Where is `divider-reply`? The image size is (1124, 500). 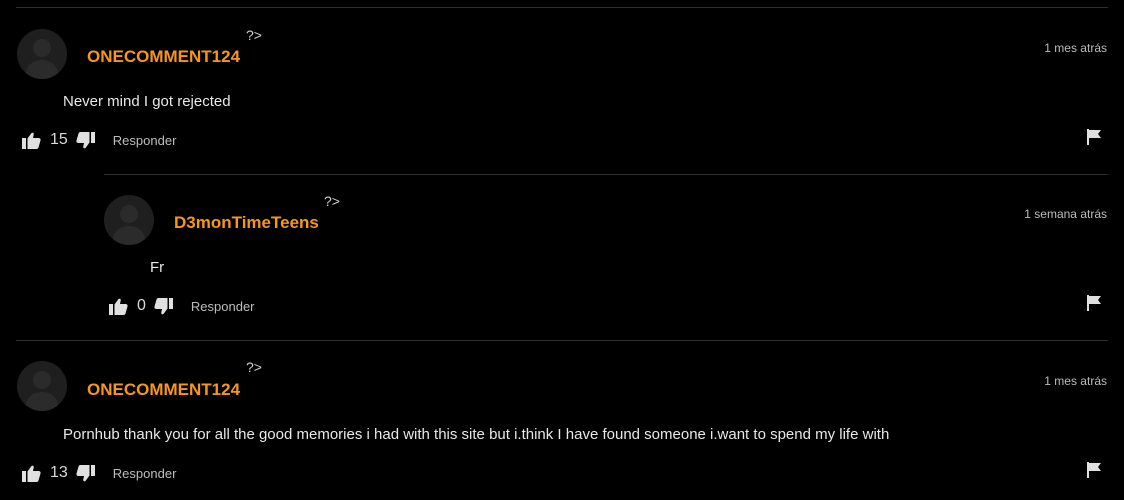 divider-reply is located at coordinates (606, 174).